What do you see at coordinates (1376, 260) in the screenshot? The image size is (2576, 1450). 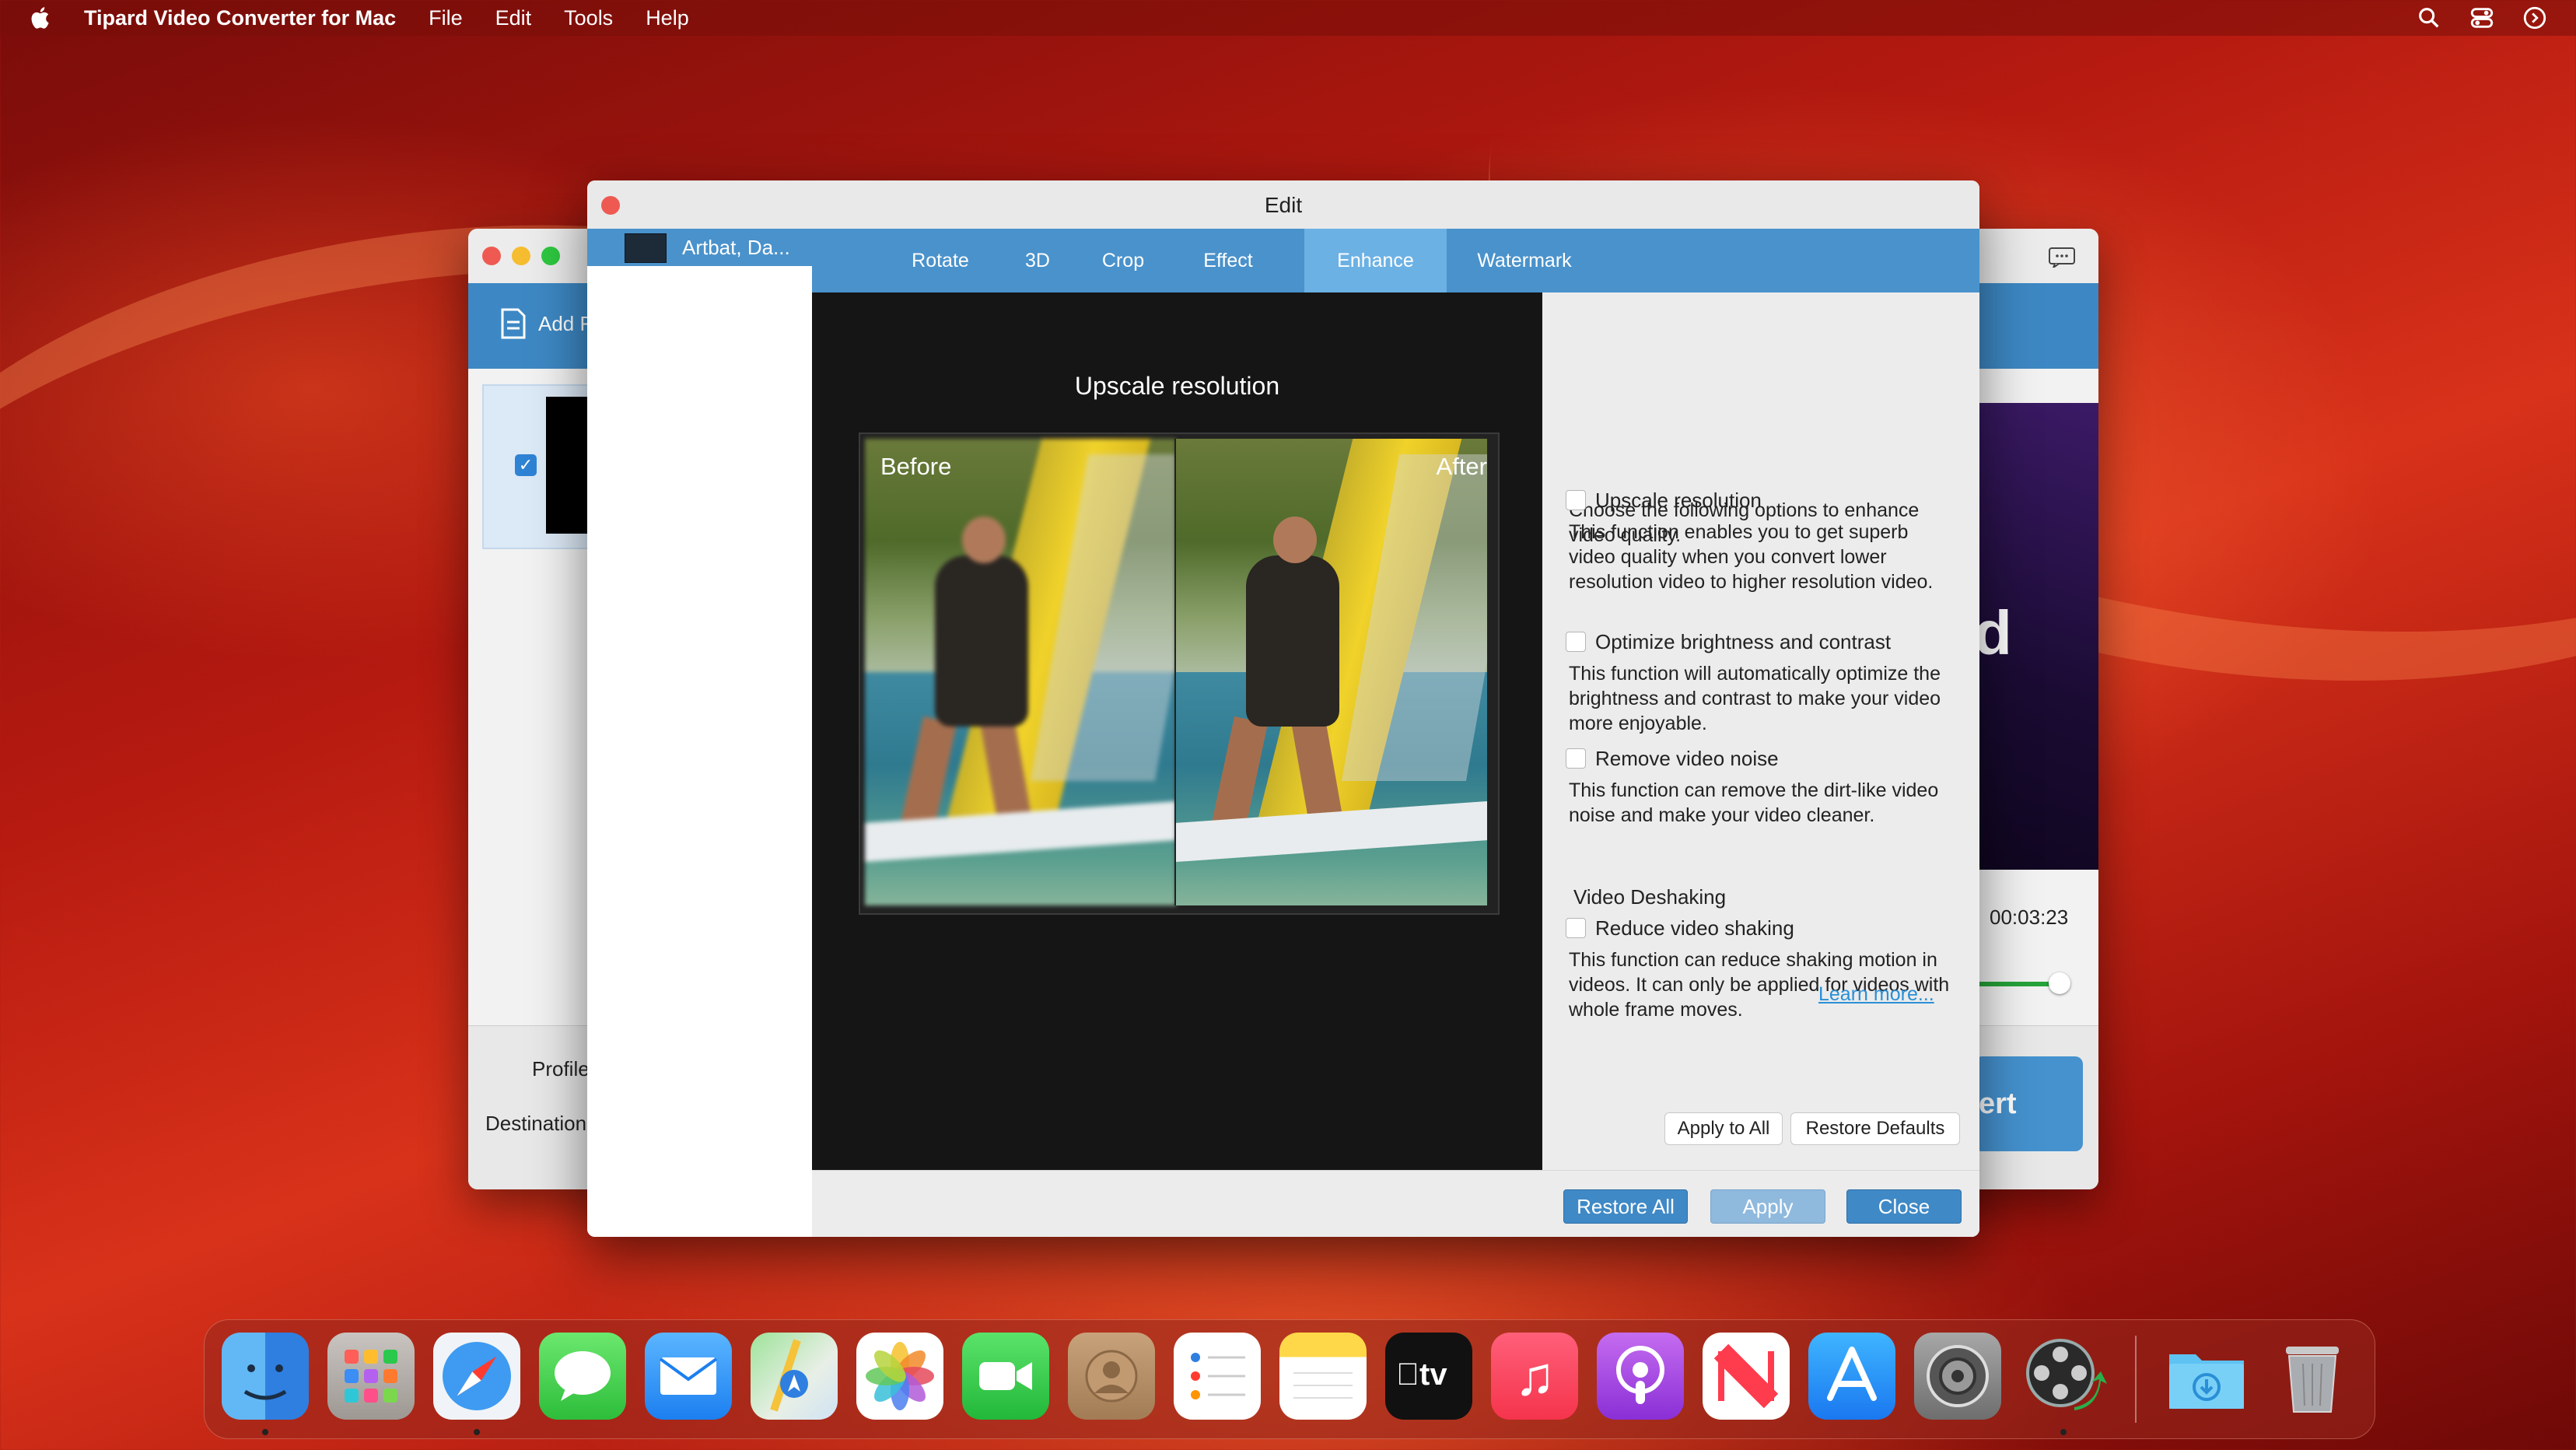 I see `tab-enhance: Enhance` at bounding box center [1376, 260].